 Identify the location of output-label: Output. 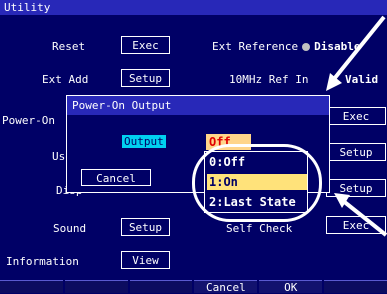
(144, 141).